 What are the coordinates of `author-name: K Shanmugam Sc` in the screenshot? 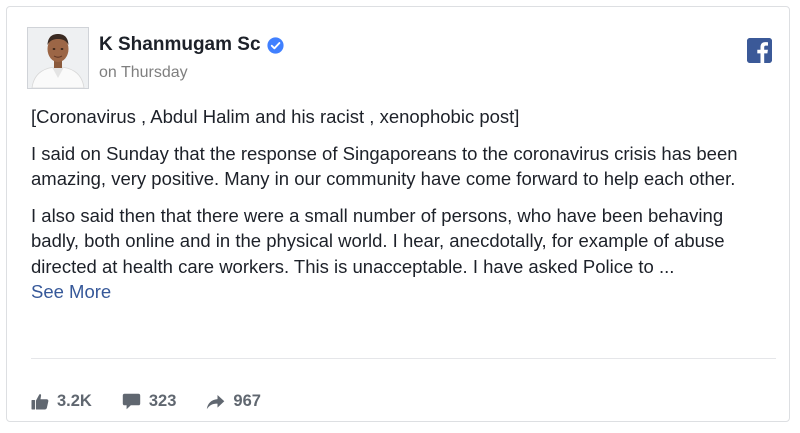 It's located at (180, 45).